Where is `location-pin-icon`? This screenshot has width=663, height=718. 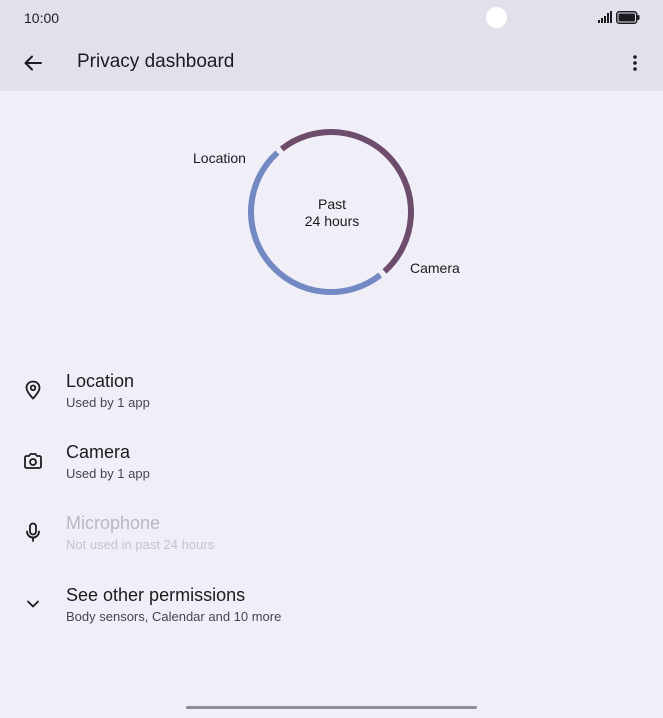 location-pin-icon is located at coordinates (33, 390).